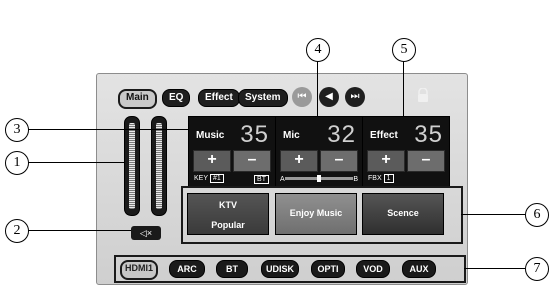 The height and width of the screenshot is (285, 549). Describe the element at coordinates (137, 99) in the screenshot. I see `tab-main: Main` at that location.